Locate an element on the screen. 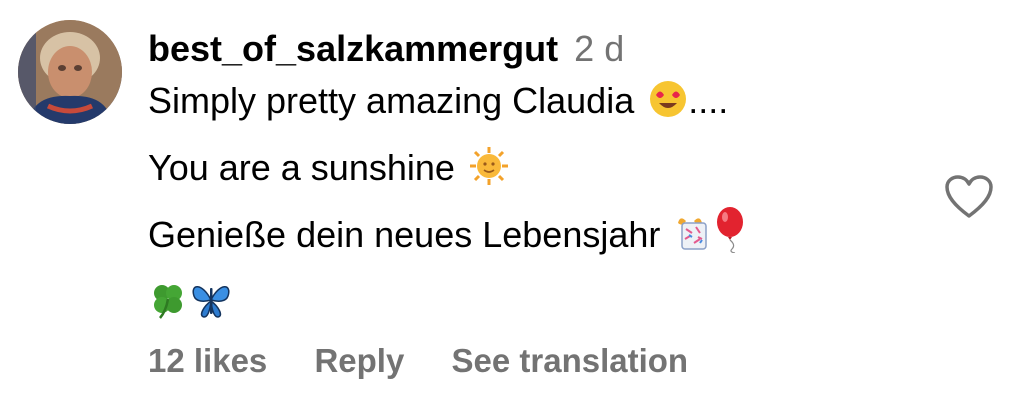 This screenshot has width=1024, height=415. see-translation-button: See translation is located at coordinates (570, 360).